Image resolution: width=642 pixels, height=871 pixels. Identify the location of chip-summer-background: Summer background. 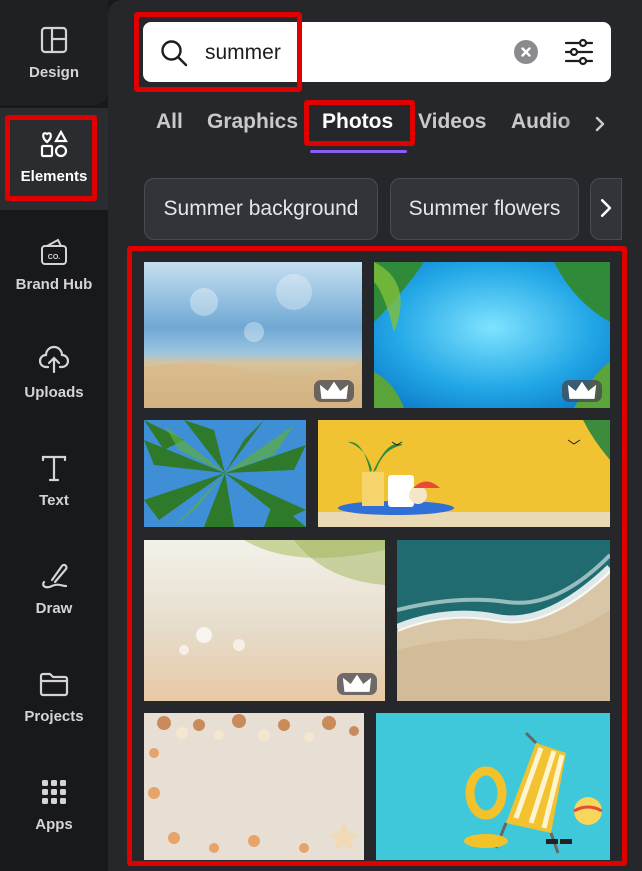
(261, 209).